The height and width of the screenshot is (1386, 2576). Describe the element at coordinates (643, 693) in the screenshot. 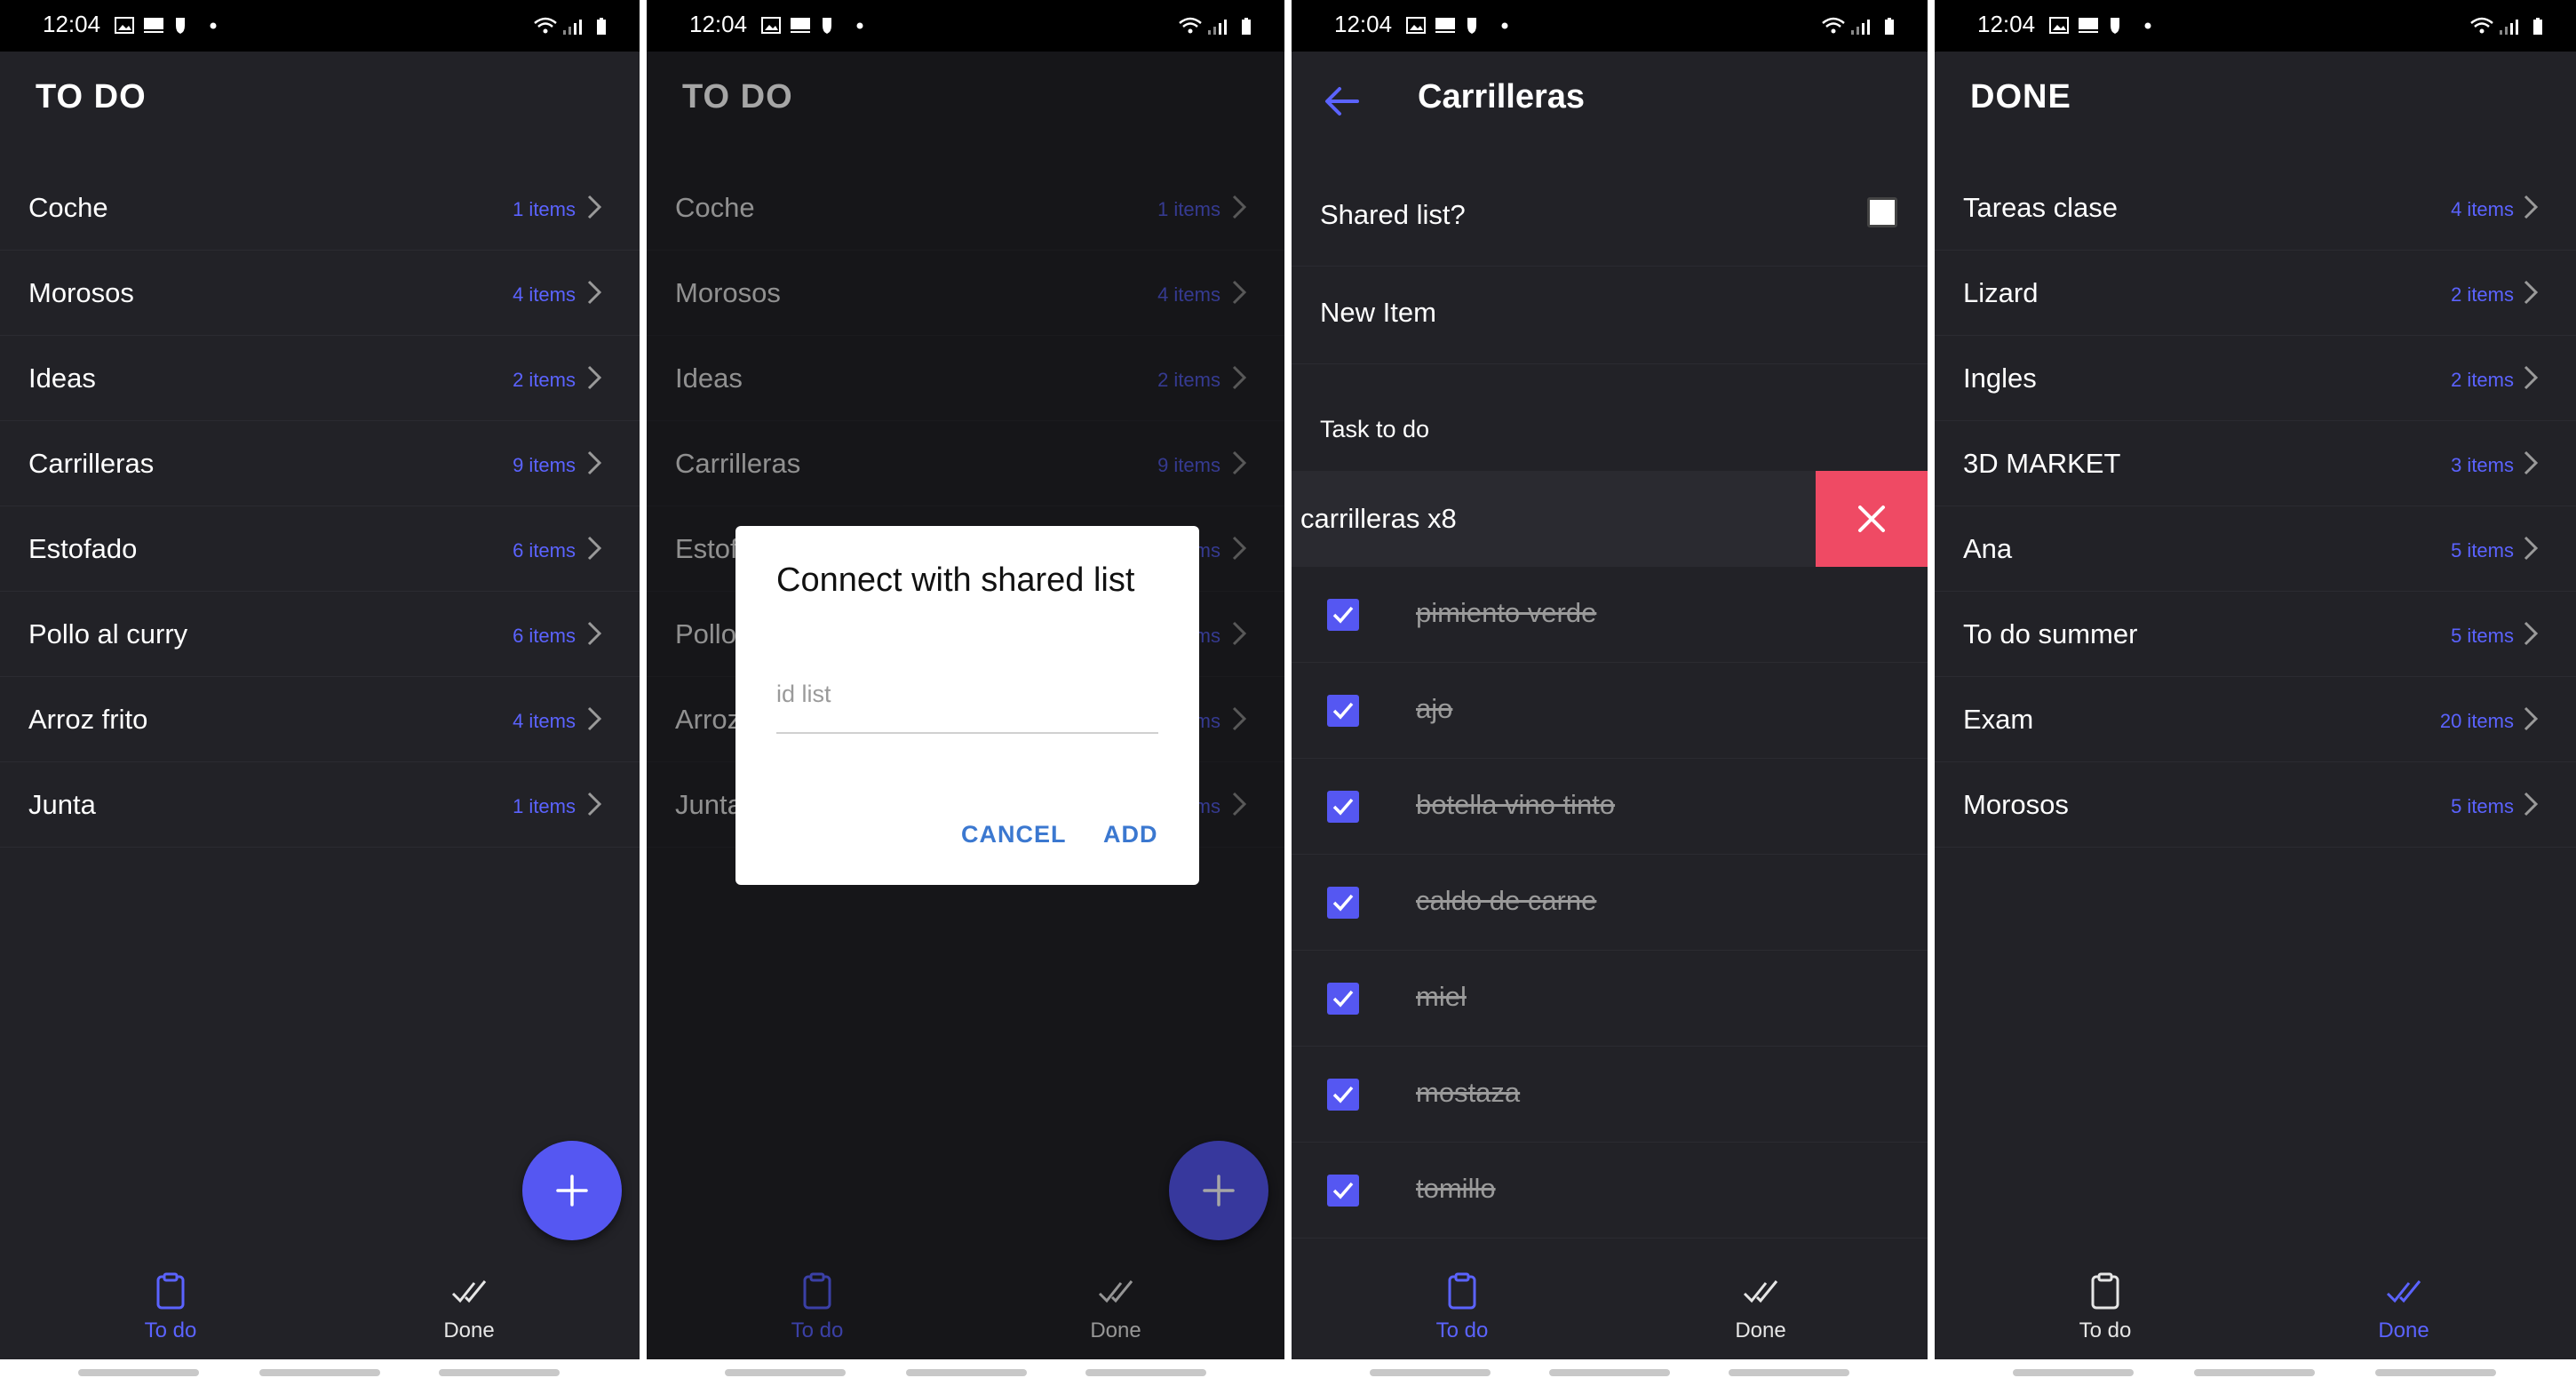

I see `divider` at that location.